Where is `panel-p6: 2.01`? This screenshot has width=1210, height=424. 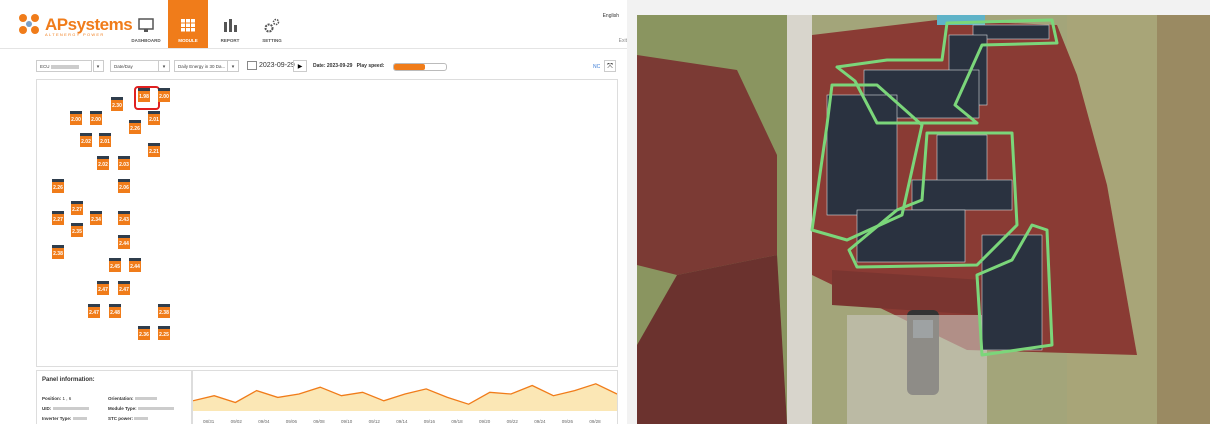
panel-p6: 2.01 is located at coordinates (154, 118).